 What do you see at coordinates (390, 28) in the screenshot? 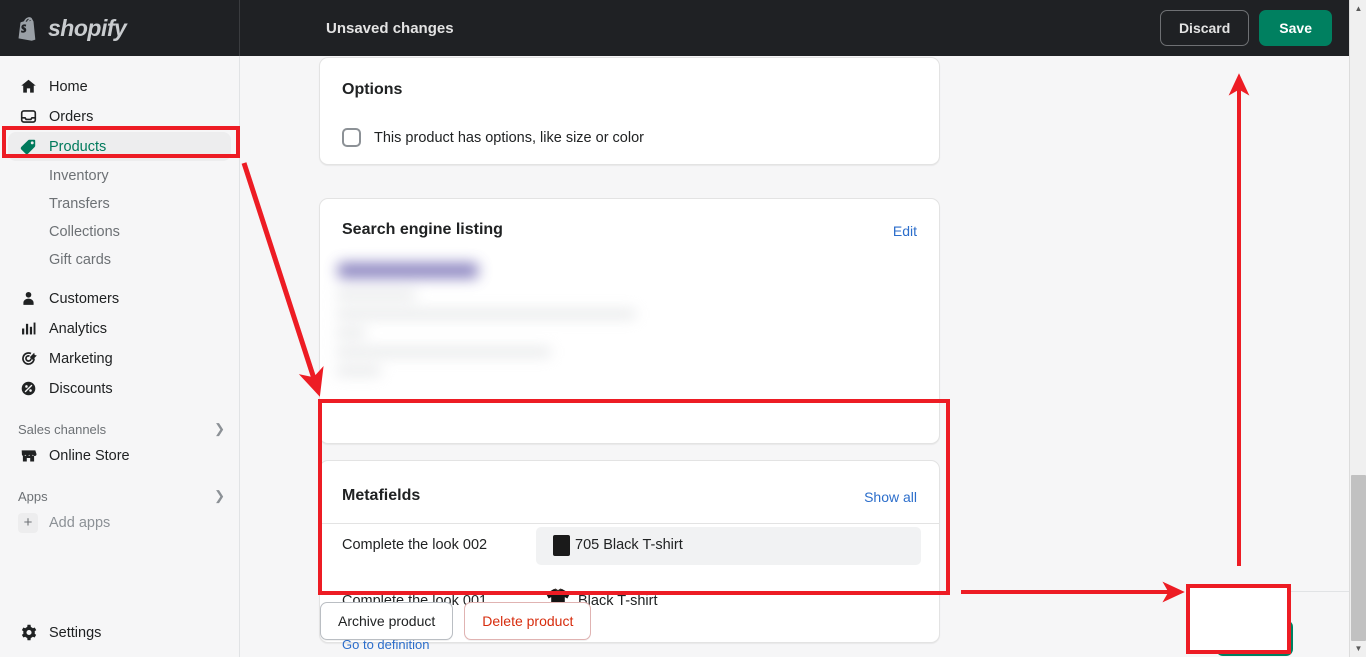
I see `unsaved-changes-label: Unsaved changes` at bounding box center [390, 28].